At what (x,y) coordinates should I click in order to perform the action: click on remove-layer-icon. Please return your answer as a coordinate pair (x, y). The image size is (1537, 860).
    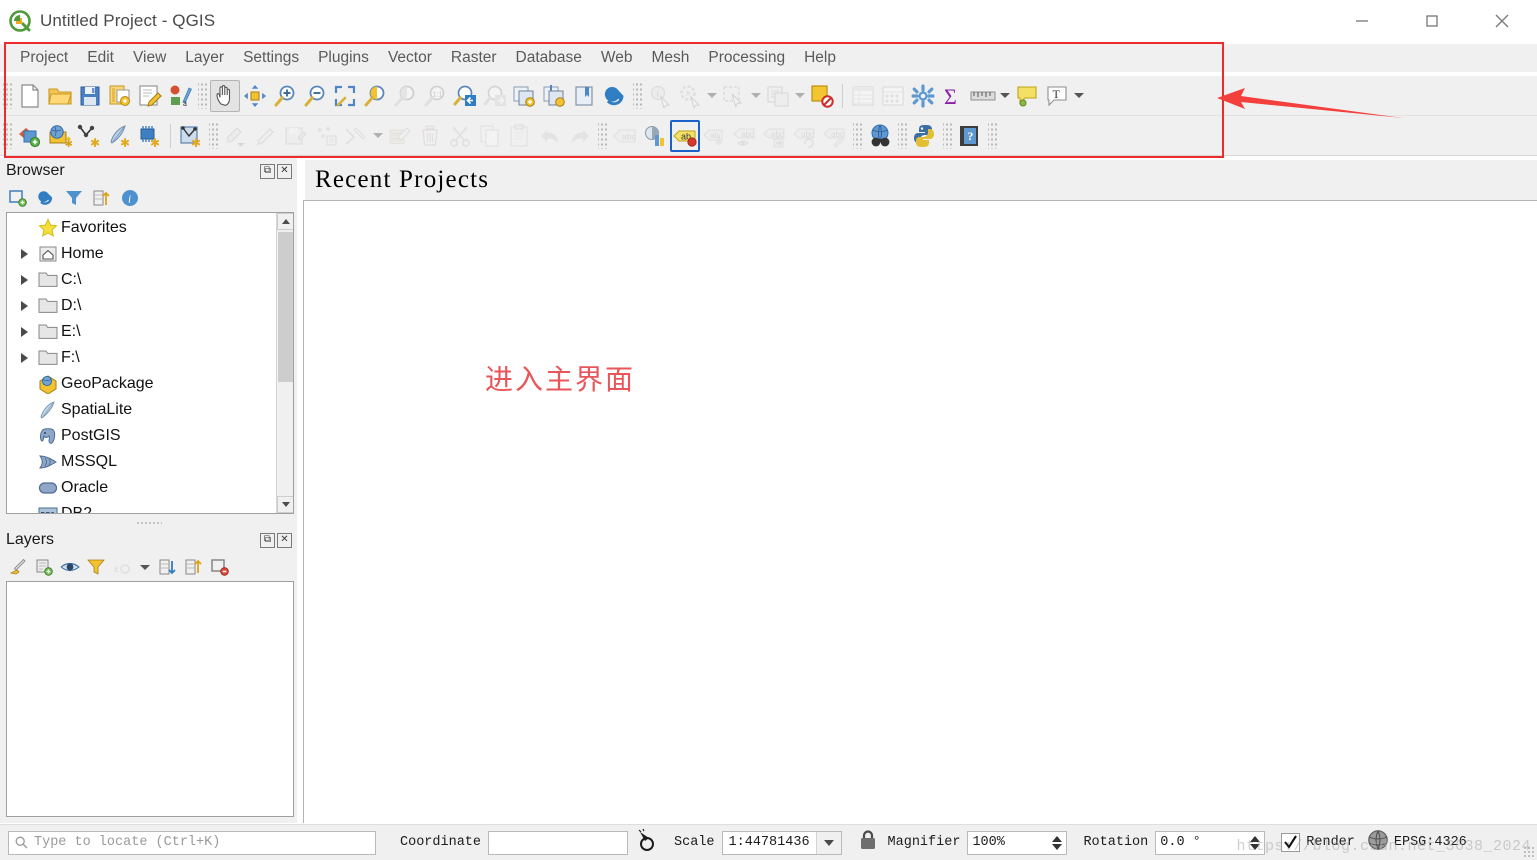
    Looking at the image, I should click on (220, 567).